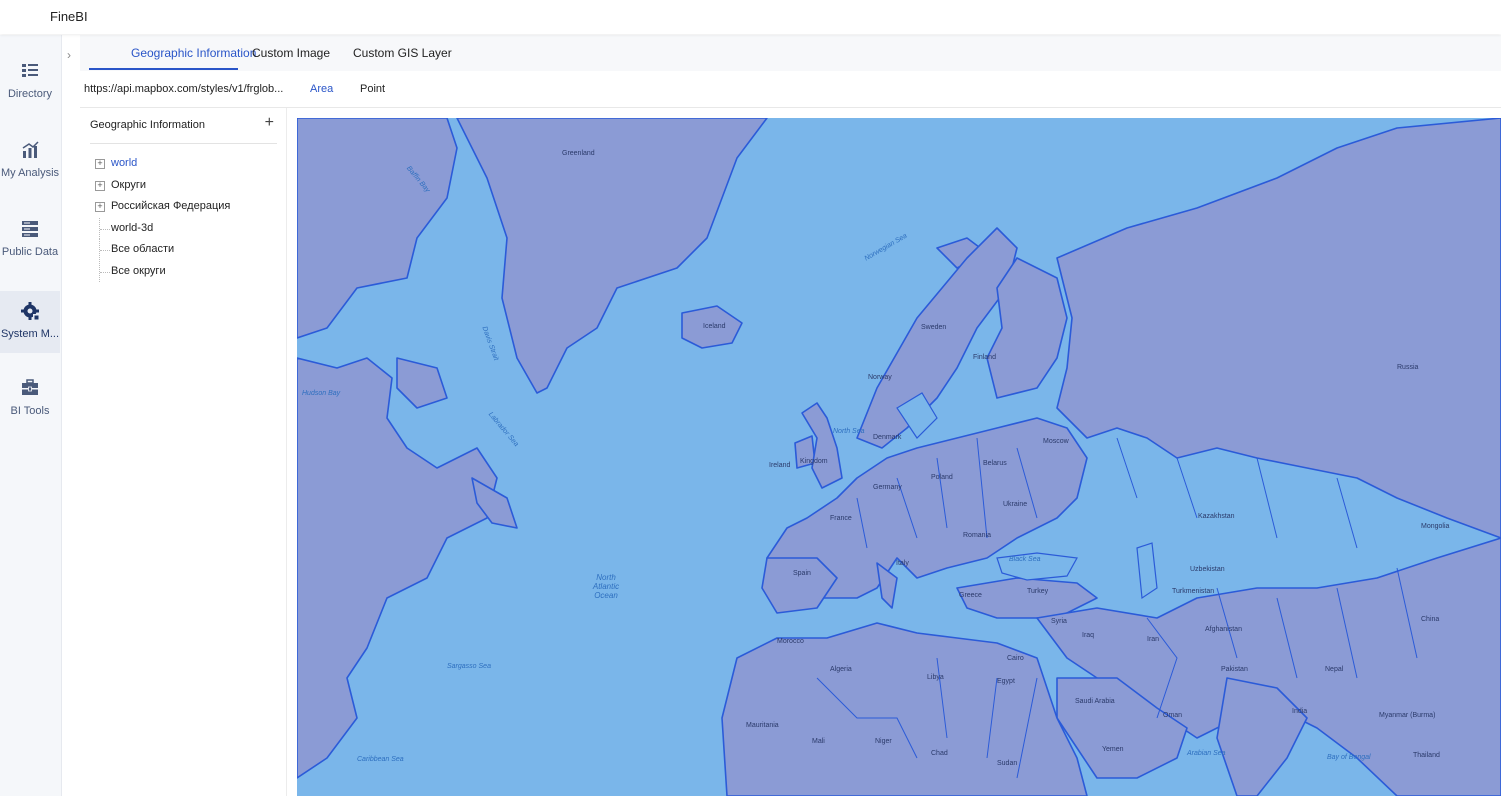 The height and width of the screenshot is (796, 1501). Describe the element at coordinates (147, 125) in the screenshot. I see `panel-title: Geographic Information` at that location.